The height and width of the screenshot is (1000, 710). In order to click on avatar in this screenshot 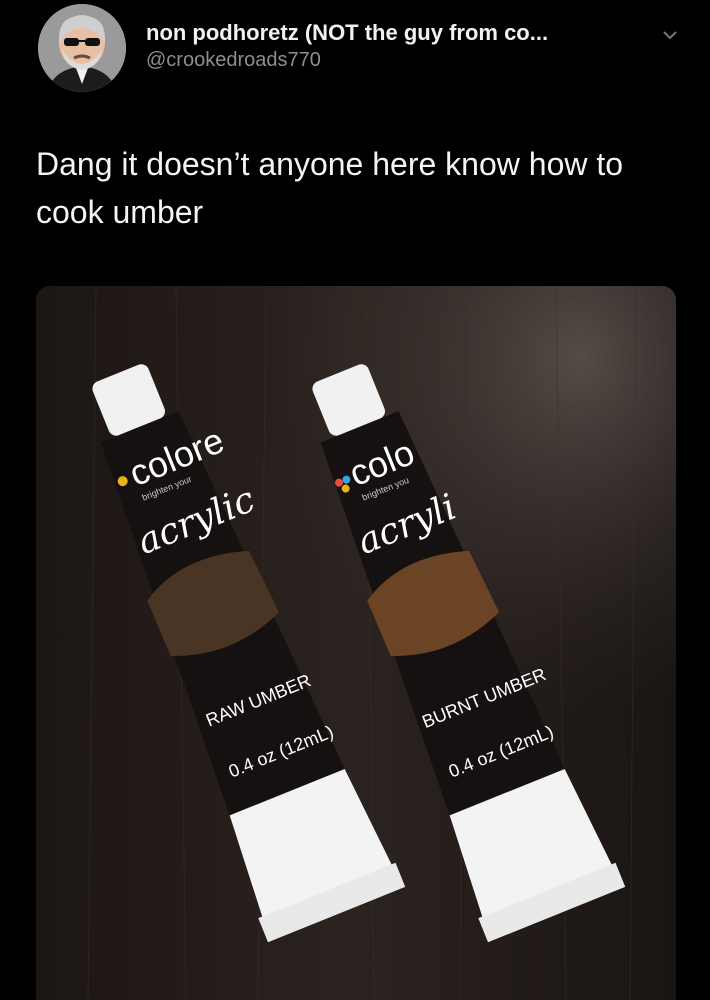, I will do `click(82, 48)`.